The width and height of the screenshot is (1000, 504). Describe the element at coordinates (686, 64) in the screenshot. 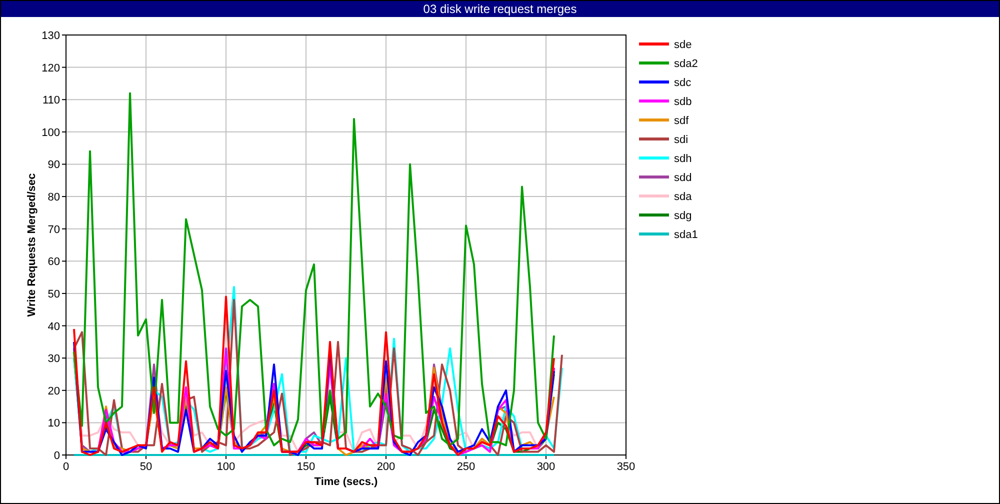

I see `legend-label: sda2` at that location.